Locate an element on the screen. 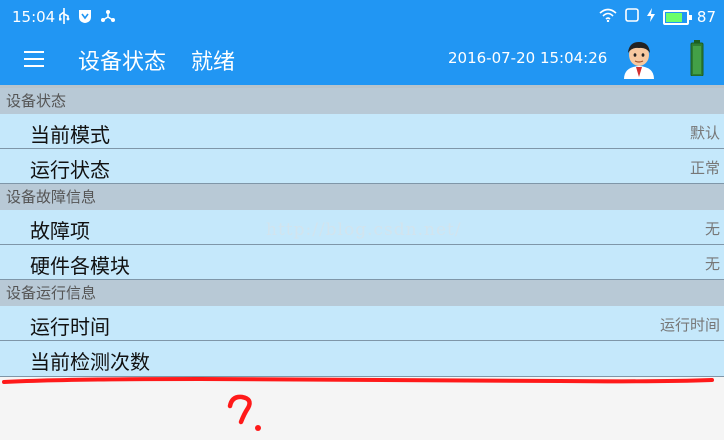 The width and height of the screenshot is (724, 440). row-value: 正常 is located at coordinates (704, 168).